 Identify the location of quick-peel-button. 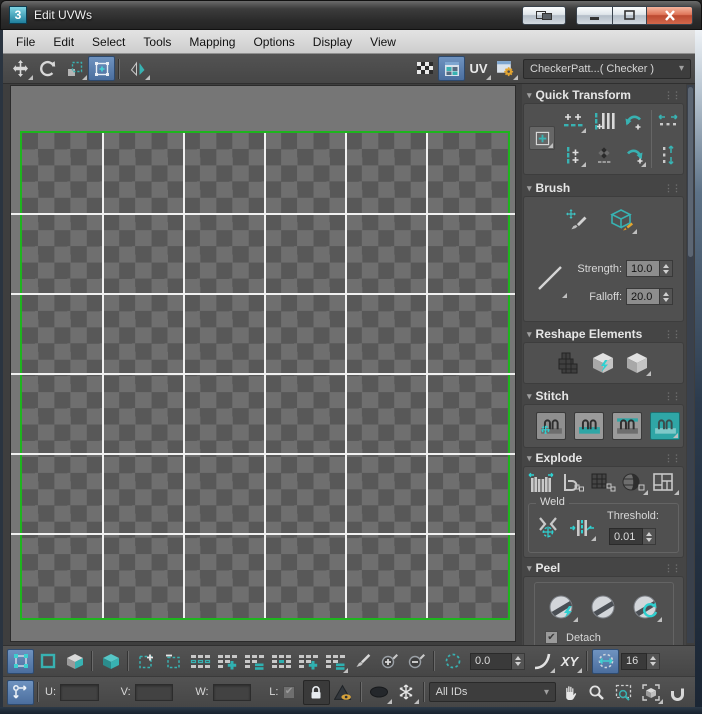
(562, 607).